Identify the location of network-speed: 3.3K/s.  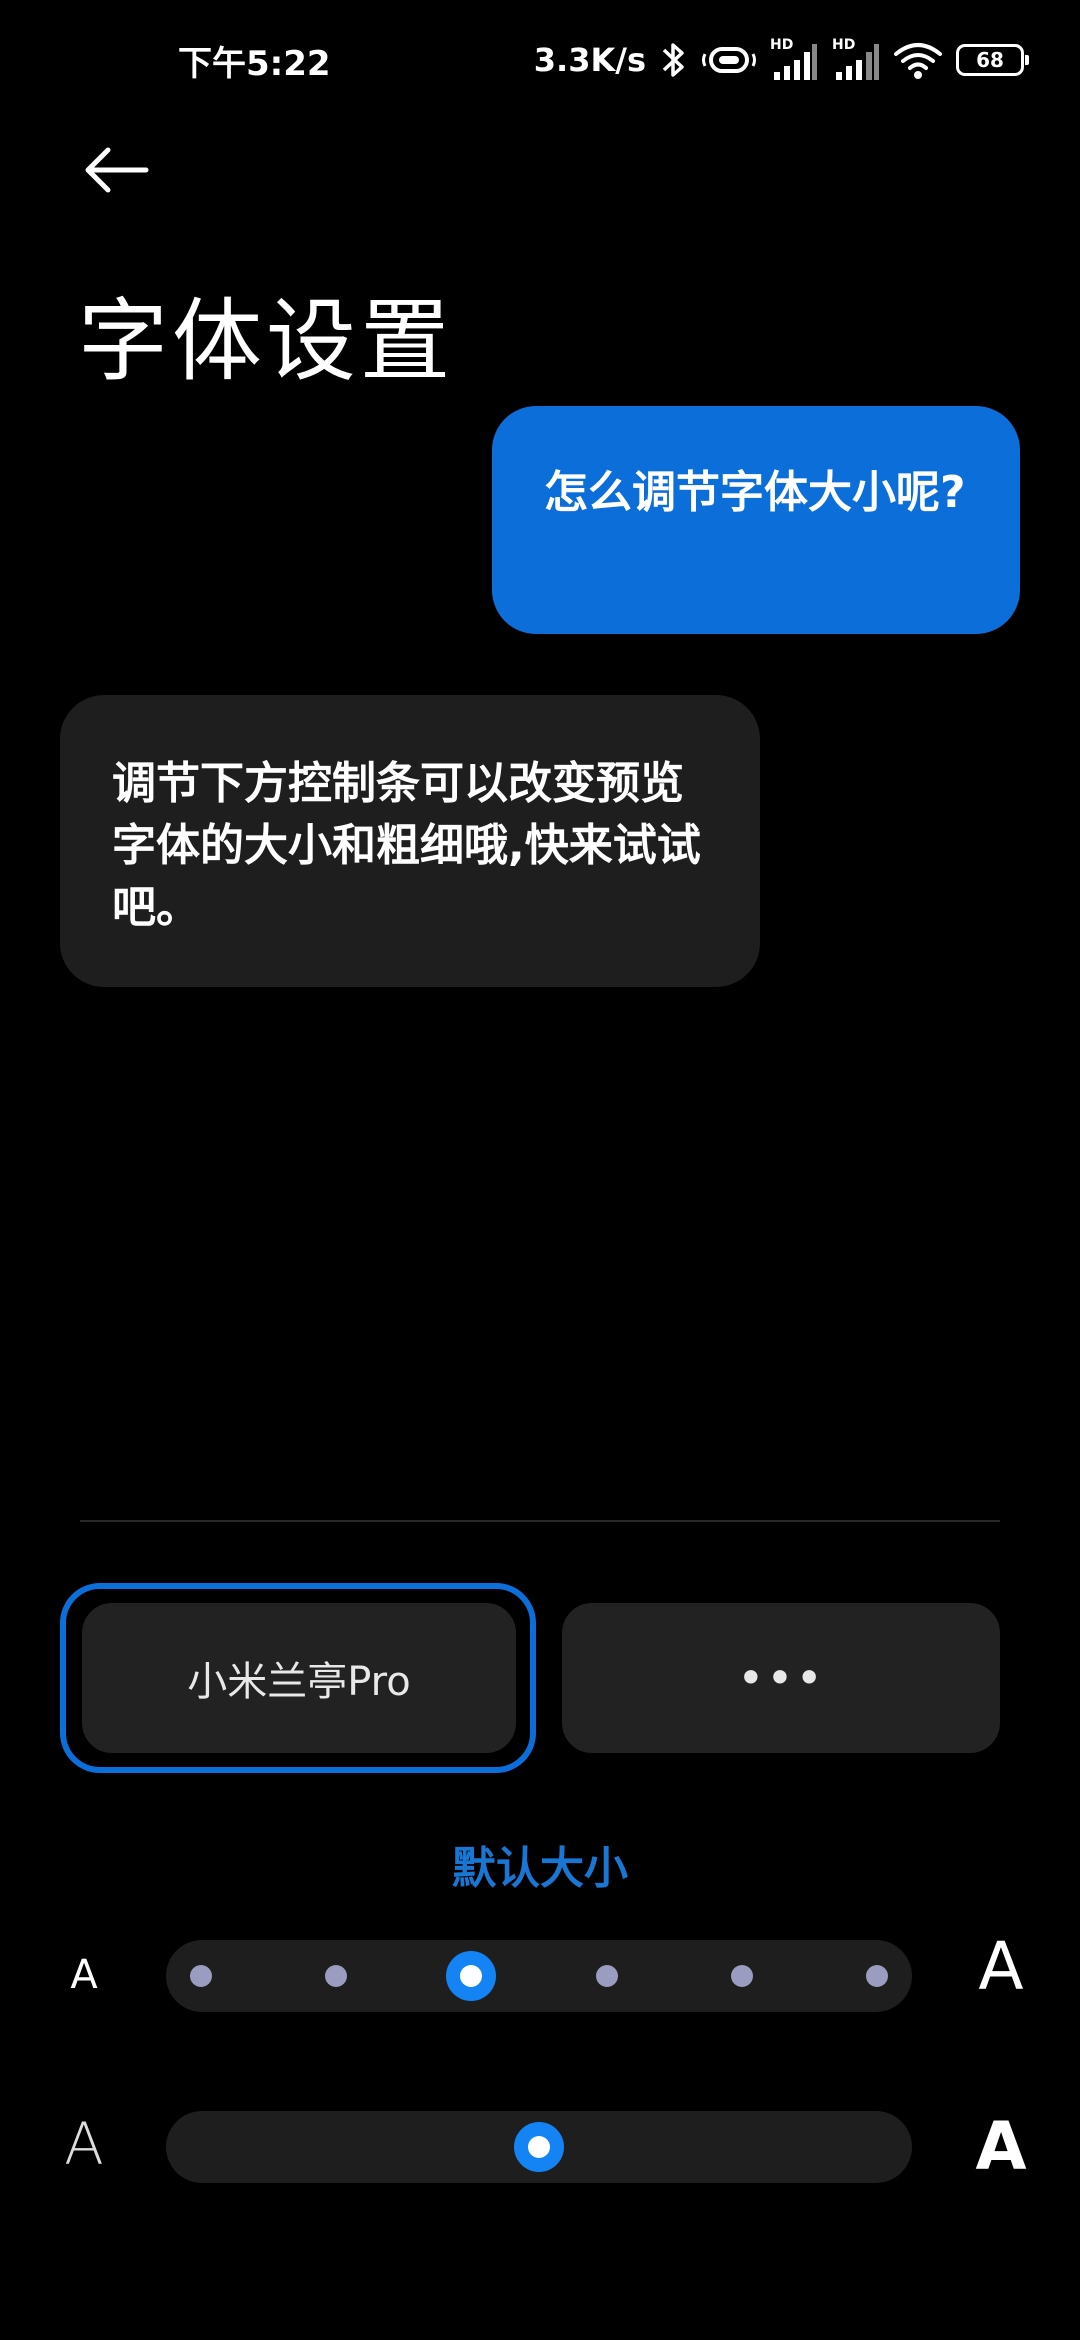
(589, 60).